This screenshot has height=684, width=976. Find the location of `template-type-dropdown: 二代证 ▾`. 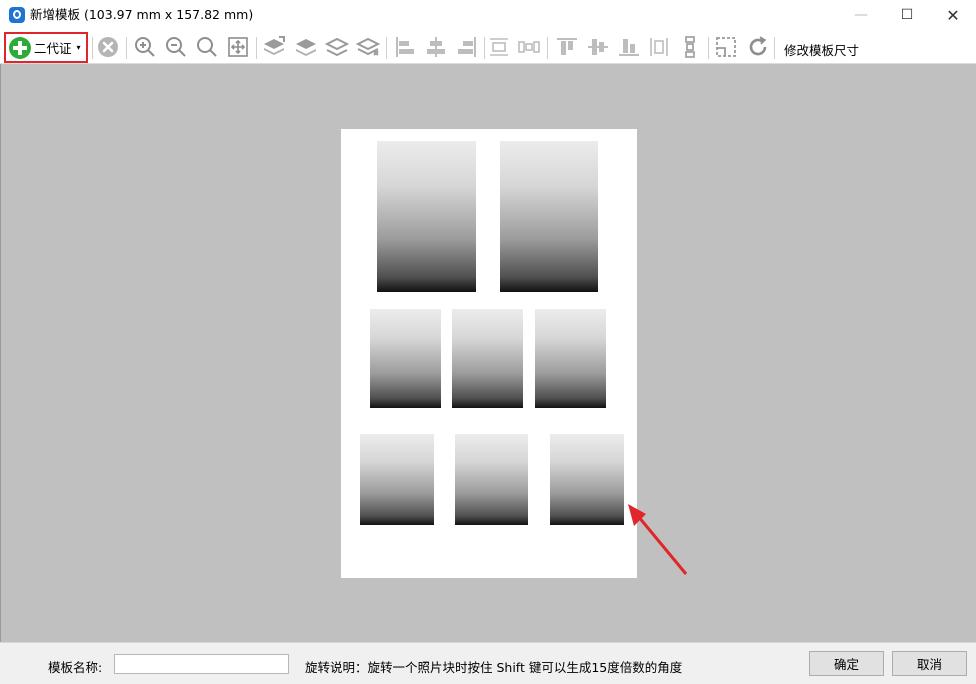

template-type-dropdown: 二代证 ▾ is located at coordinates (46, 47).